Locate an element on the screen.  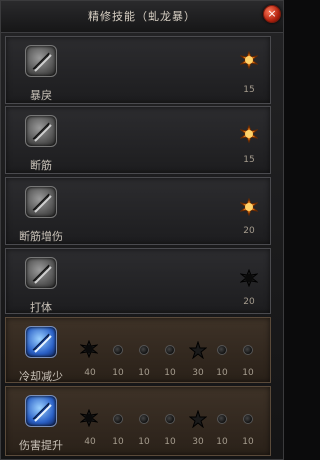
close-button: × is located at coordinates (272, 14).